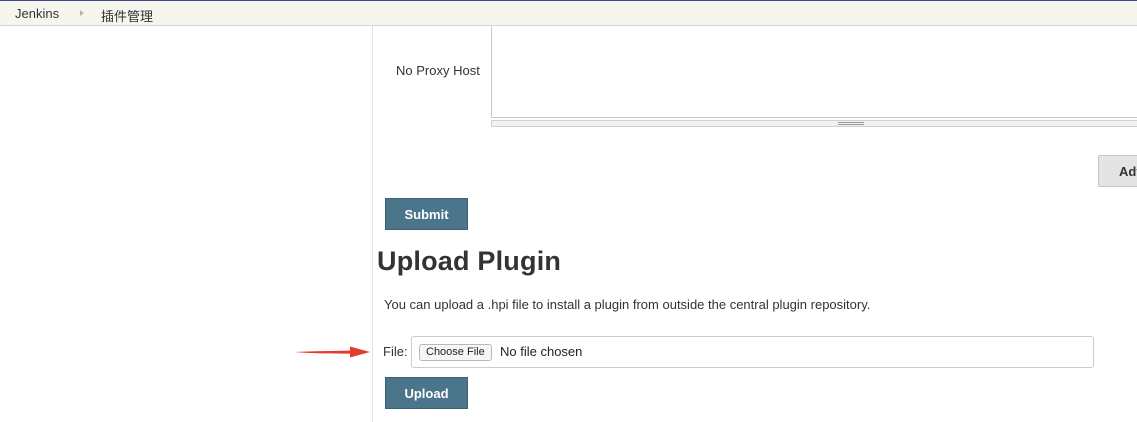  Describe the element at coordinates (752, 352) in the screenshot. I see `file-input: Choose File No file chosen` at that location.